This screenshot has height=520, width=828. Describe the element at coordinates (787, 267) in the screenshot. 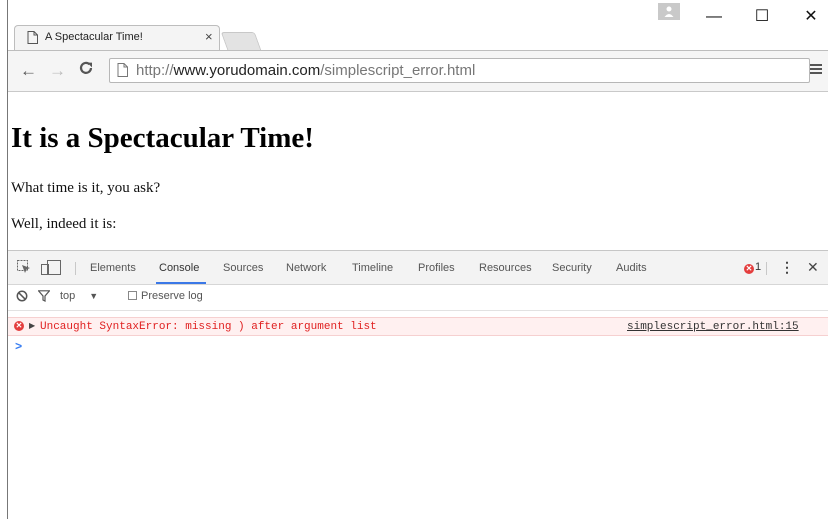

I see `more-options-icon: ⋮` at that location.